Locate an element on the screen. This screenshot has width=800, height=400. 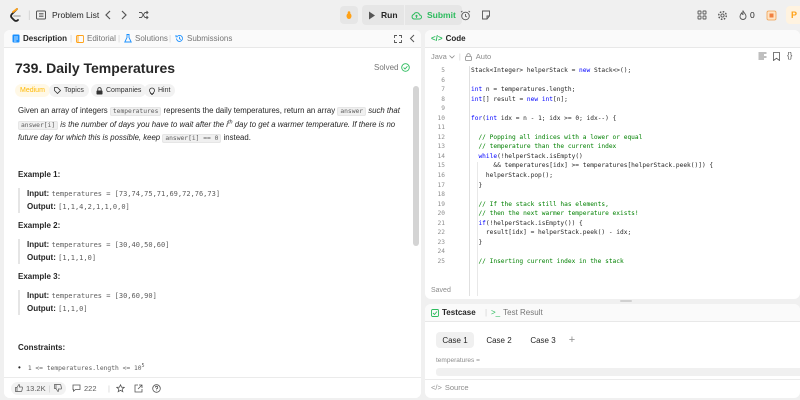
code-line: 14 while(!helperStack.isEmpty() is located at coordinates (612, 157).